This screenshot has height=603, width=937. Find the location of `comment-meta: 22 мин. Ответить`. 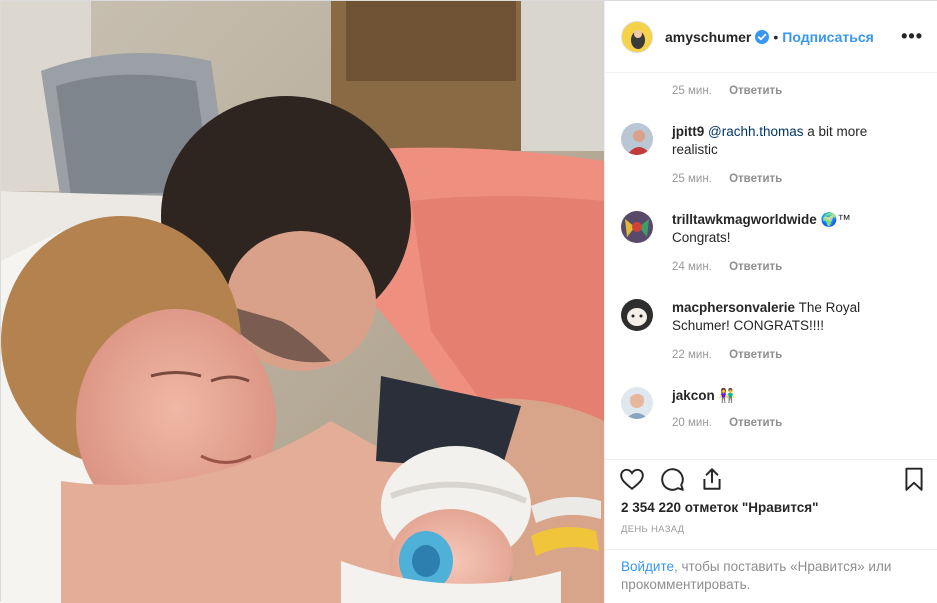

comment-meta: 22 мин. Ответить is located at coordinates (727, 355).